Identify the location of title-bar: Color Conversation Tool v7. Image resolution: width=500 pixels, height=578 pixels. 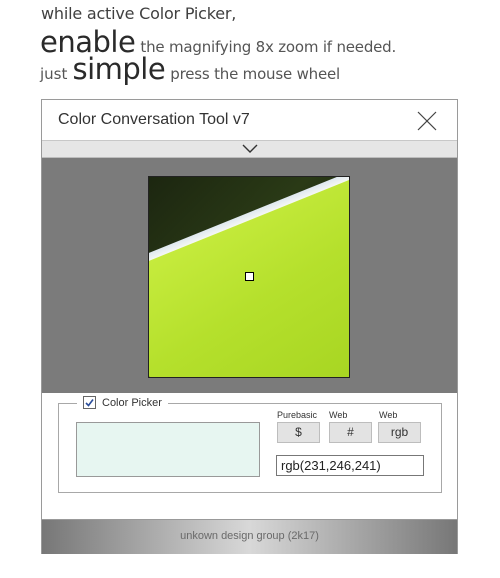
(249, 120).